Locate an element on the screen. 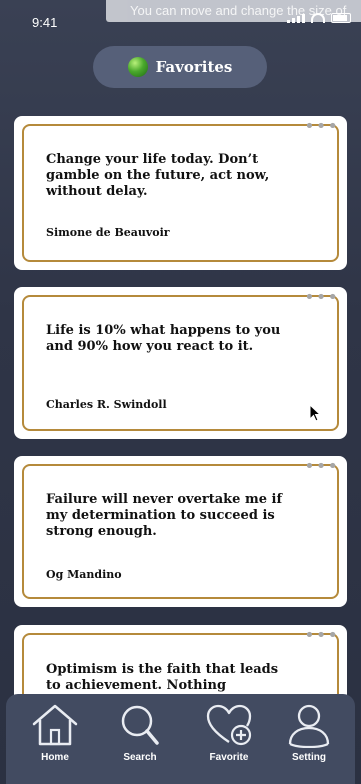  home-icon is located at coordinates (55, 725).